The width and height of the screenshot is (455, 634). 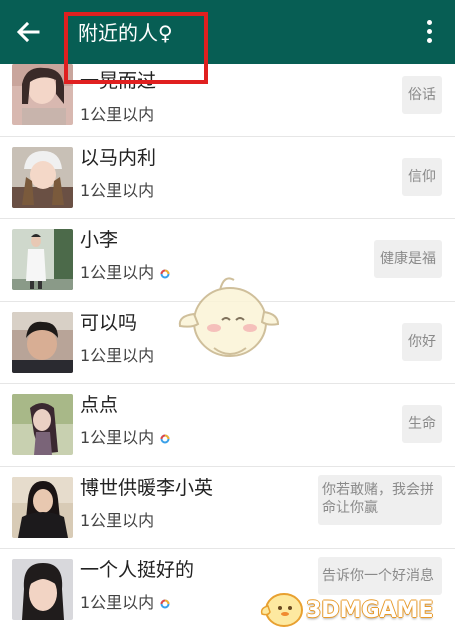 I want to click on status-bubble: 生命, so click(x=422, y=424).